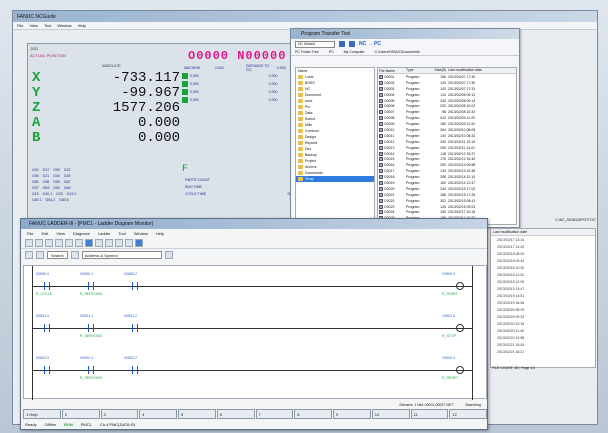  What do you see at coordinates (29, 242) in the screenshot?
I see `new-icon` at bounding box center [29, 242].